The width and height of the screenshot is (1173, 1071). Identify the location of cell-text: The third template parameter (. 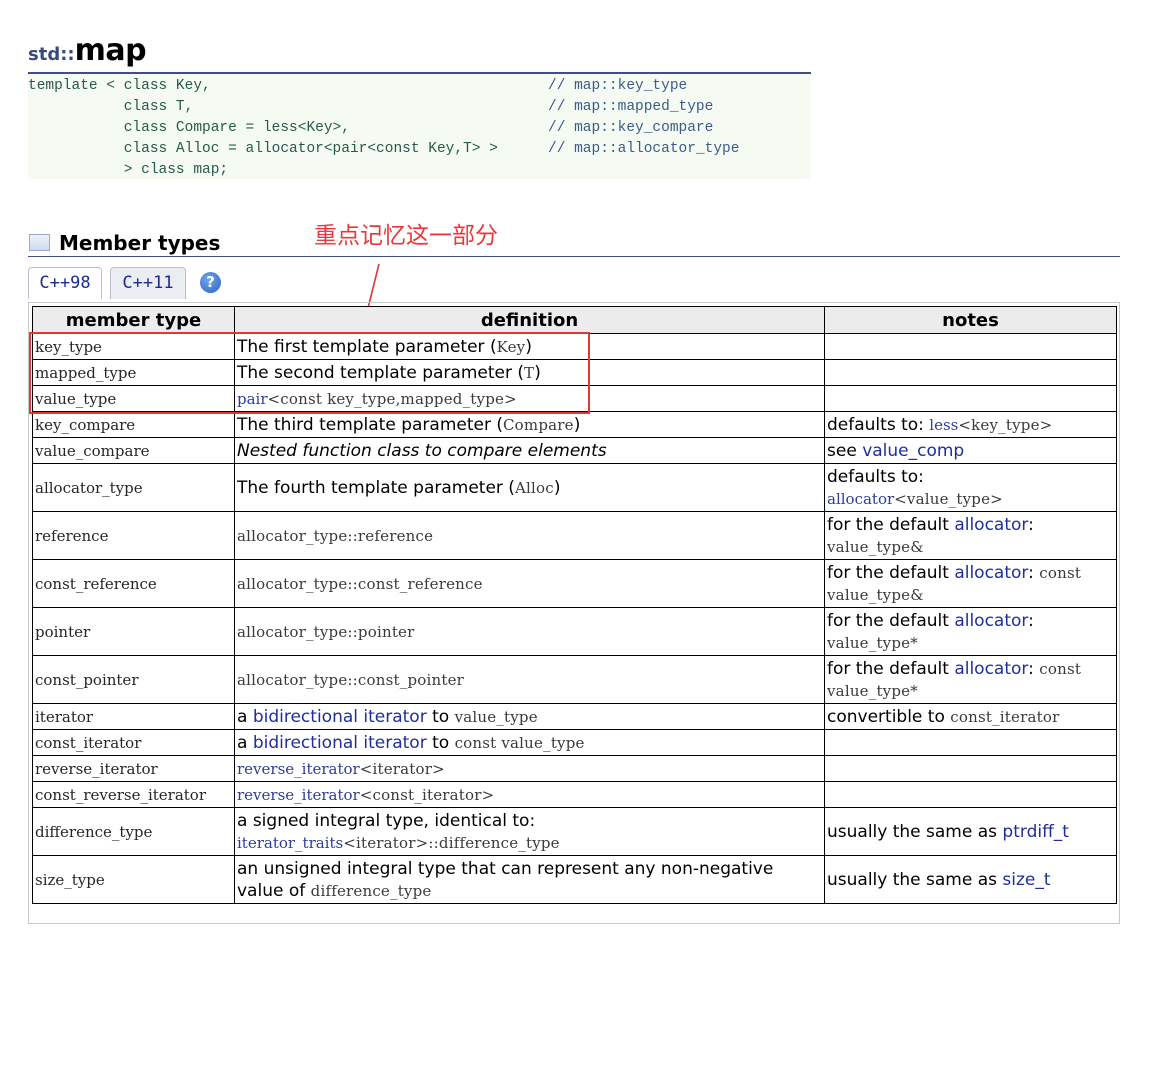
(370, 424).